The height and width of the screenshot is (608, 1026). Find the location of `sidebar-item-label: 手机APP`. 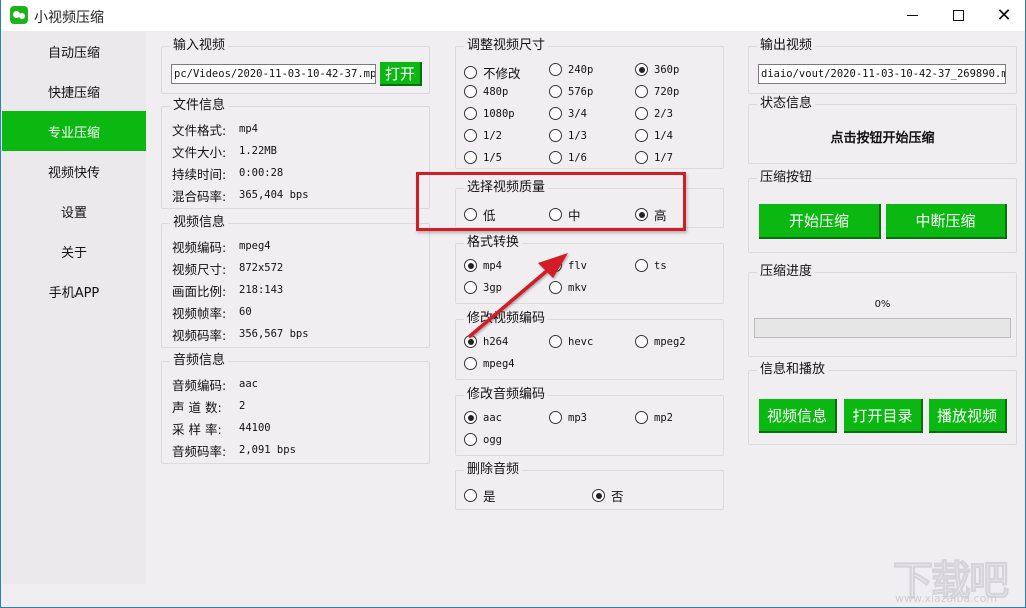

sidebar-item-label: 手机APP is located at coordinates (74, 293).